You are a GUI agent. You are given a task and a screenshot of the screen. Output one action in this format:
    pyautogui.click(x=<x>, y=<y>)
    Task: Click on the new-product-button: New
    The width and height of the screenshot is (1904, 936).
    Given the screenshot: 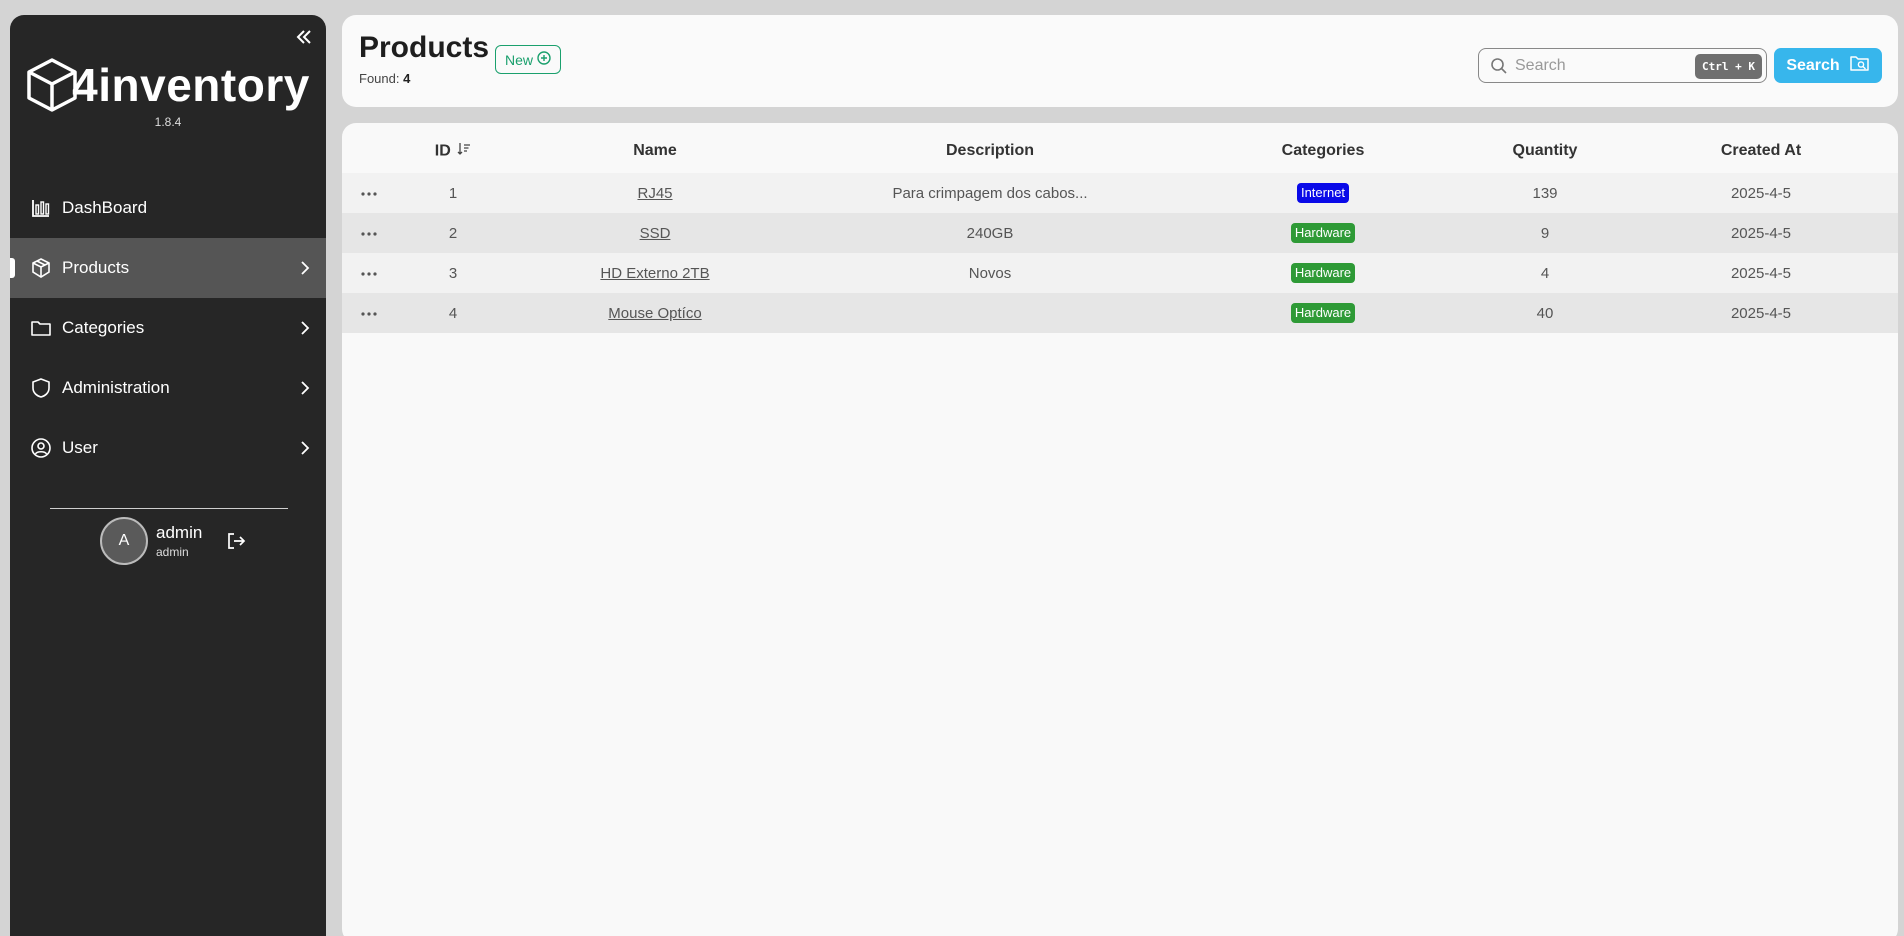 What is the action you would take?
    pyautogui.click(x=528, y=59)
    